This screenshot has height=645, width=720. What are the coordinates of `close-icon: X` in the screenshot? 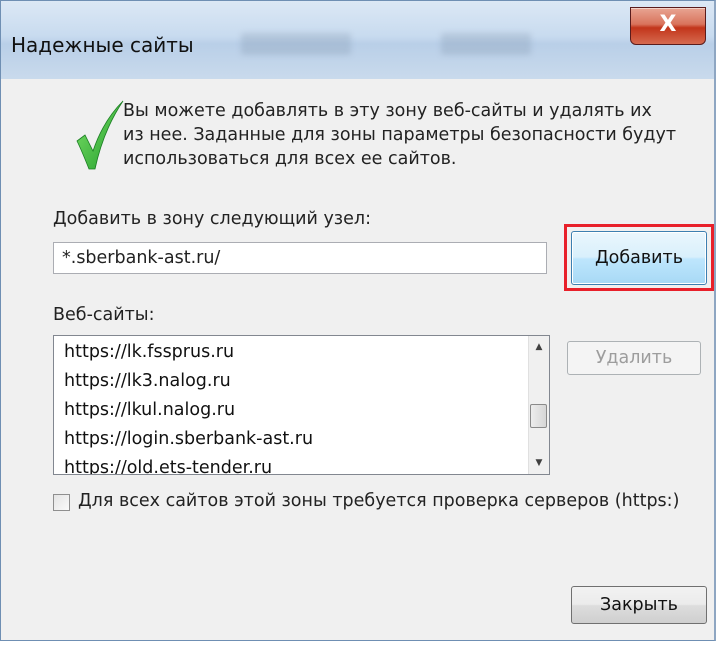 It's located at (668, 24).